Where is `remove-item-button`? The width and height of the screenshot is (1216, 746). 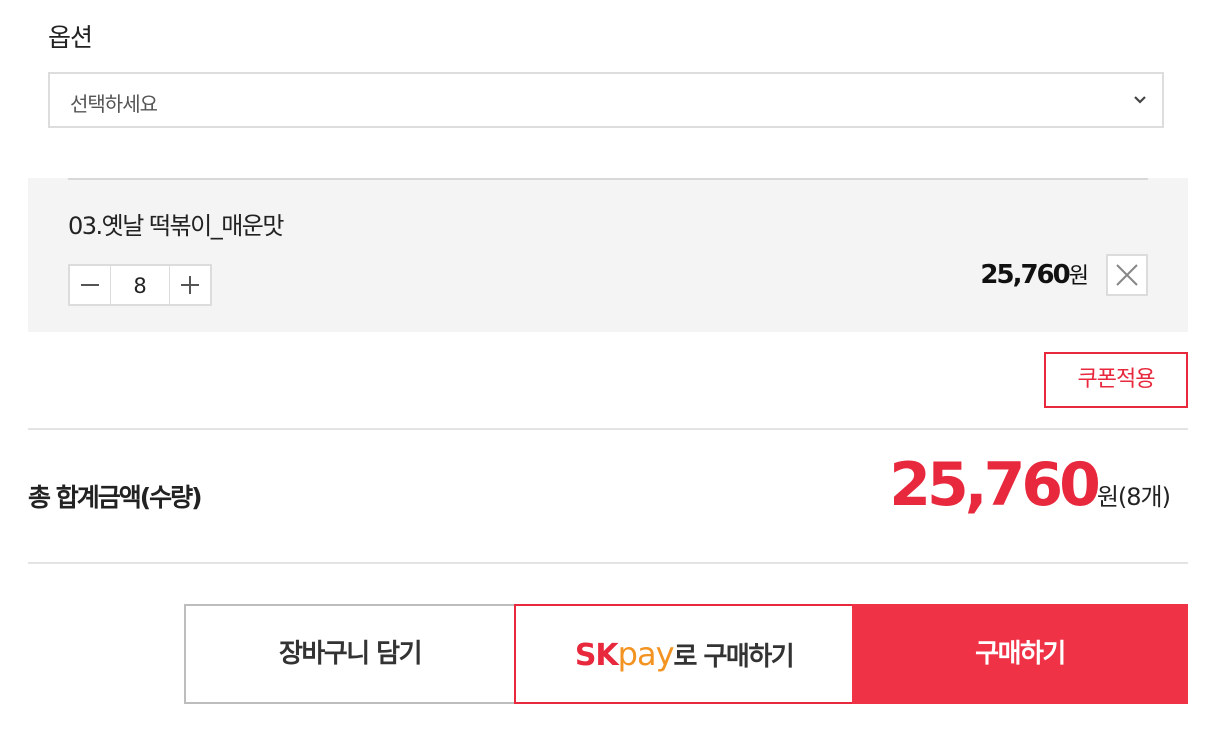 remove-item-button is located at coordinates (1127, 275).